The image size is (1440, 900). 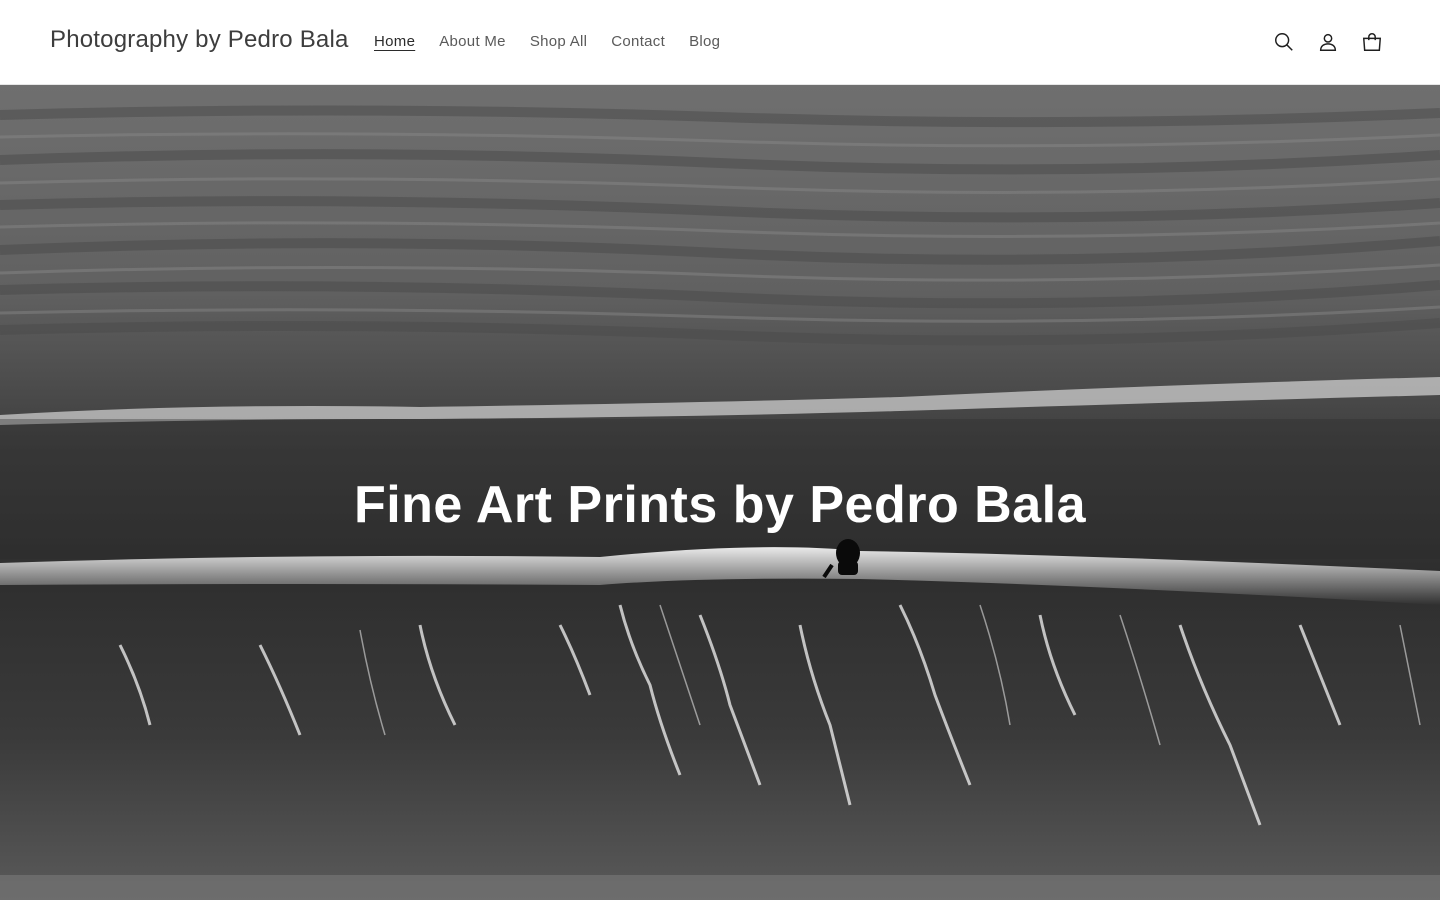 I want to click on hero-title: Fine Art Prints by Pedro Bala, so click(x=720, y=505).